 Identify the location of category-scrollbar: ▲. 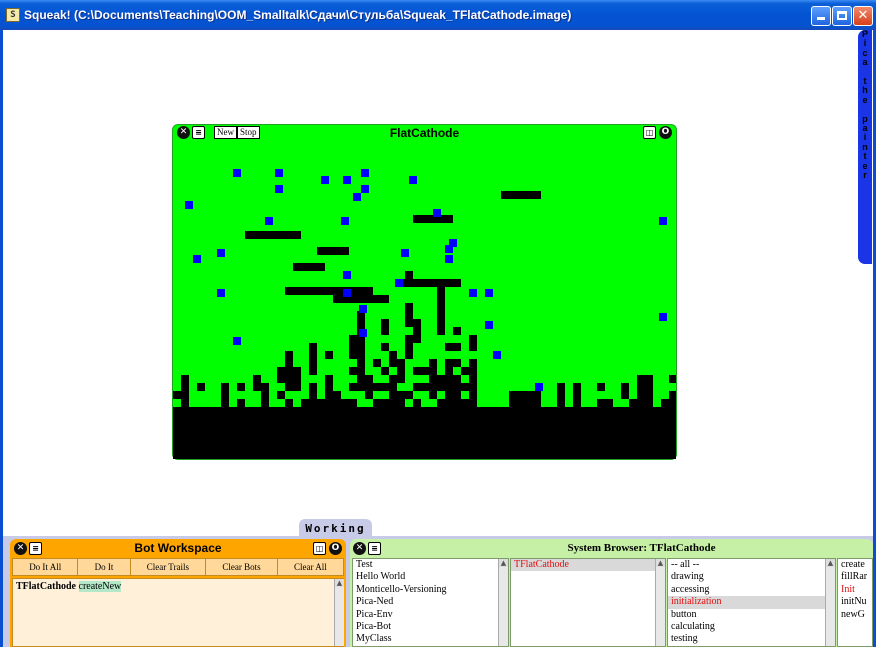
(503, 602).